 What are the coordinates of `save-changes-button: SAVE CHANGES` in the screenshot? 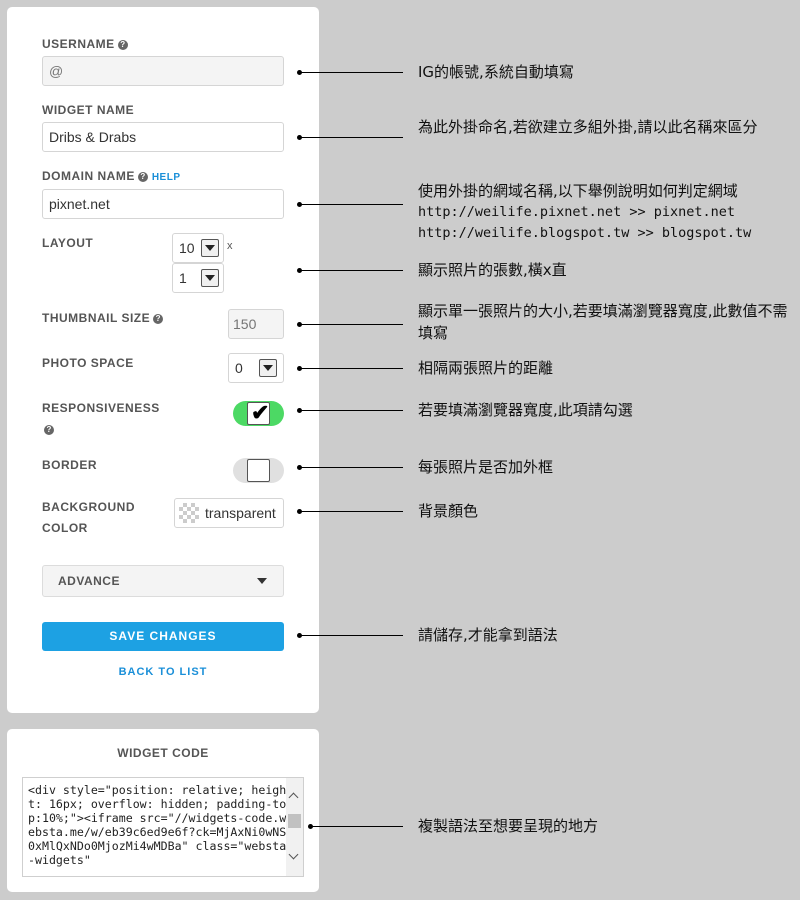 It's located at (163, 636).